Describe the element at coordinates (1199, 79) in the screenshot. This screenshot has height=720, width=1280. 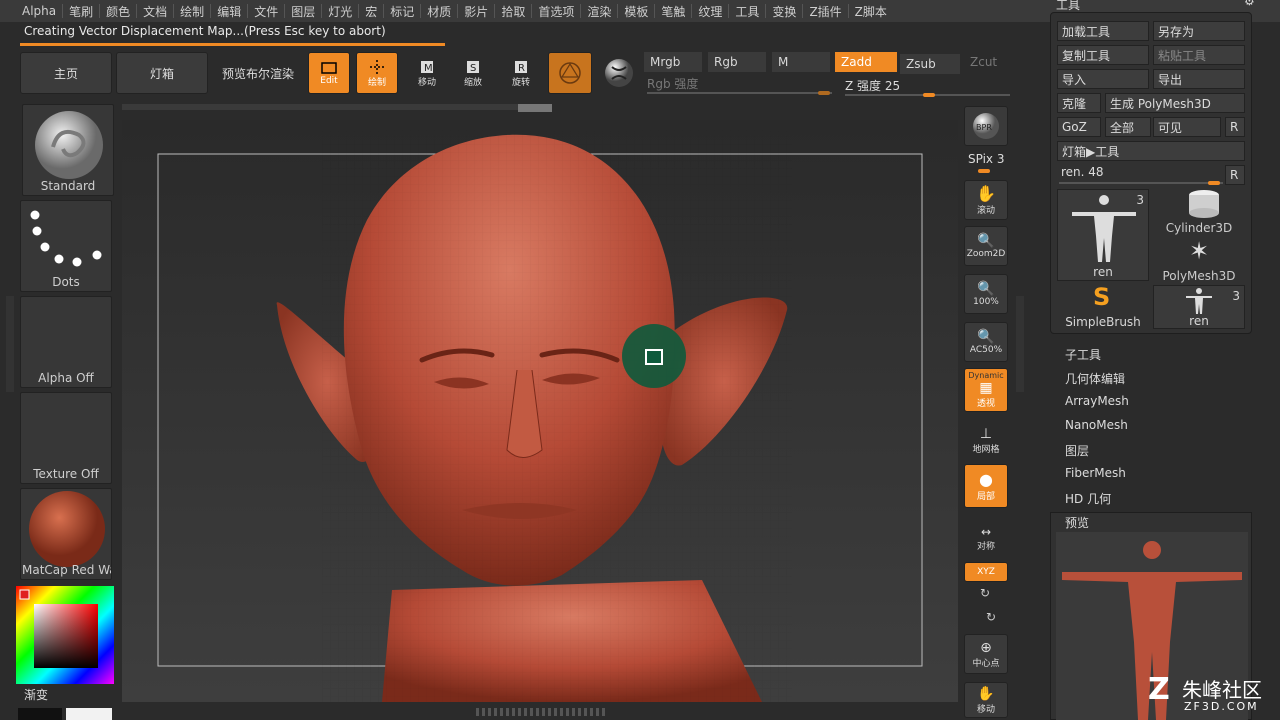
I see `export-button: 导出` at that location.